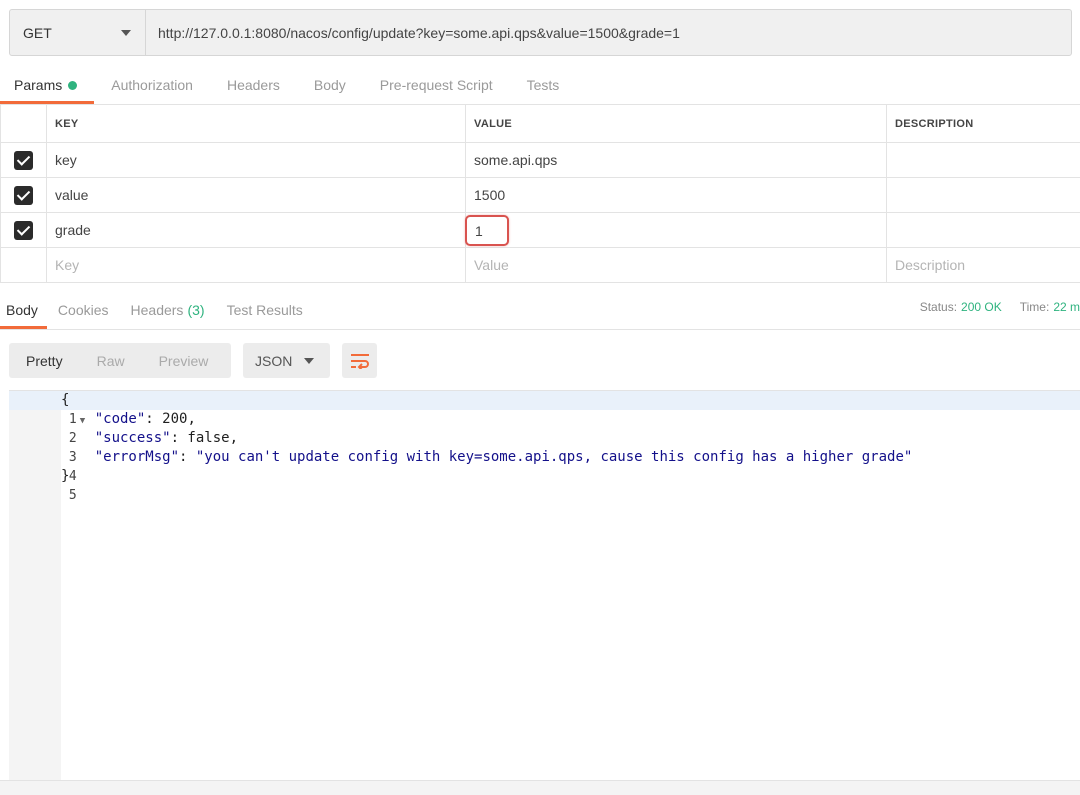  Describe the element at coordinates (983, 123) in the screenshot. I see `header-description: DESCRIPTION` at that location.